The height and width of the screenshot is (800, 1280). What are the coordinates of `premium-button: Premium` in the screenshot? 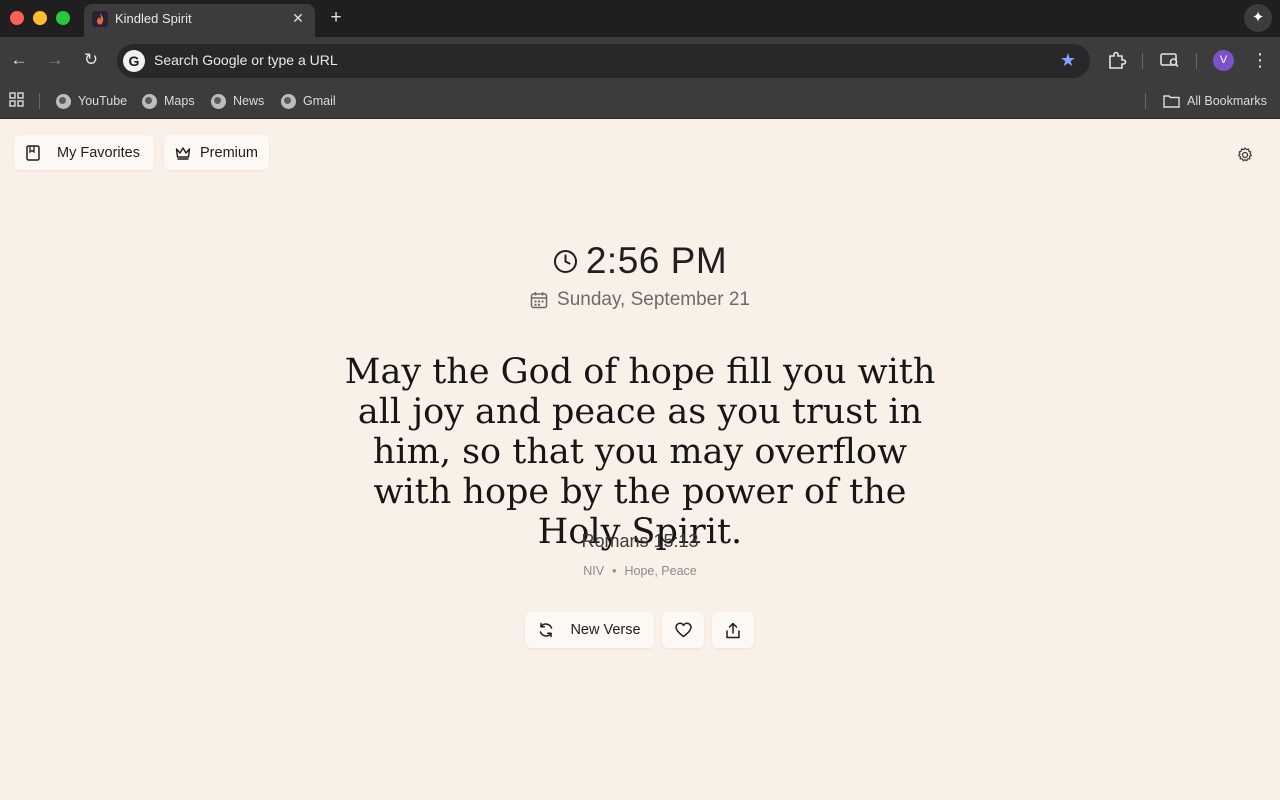 It's located at (216, 152).